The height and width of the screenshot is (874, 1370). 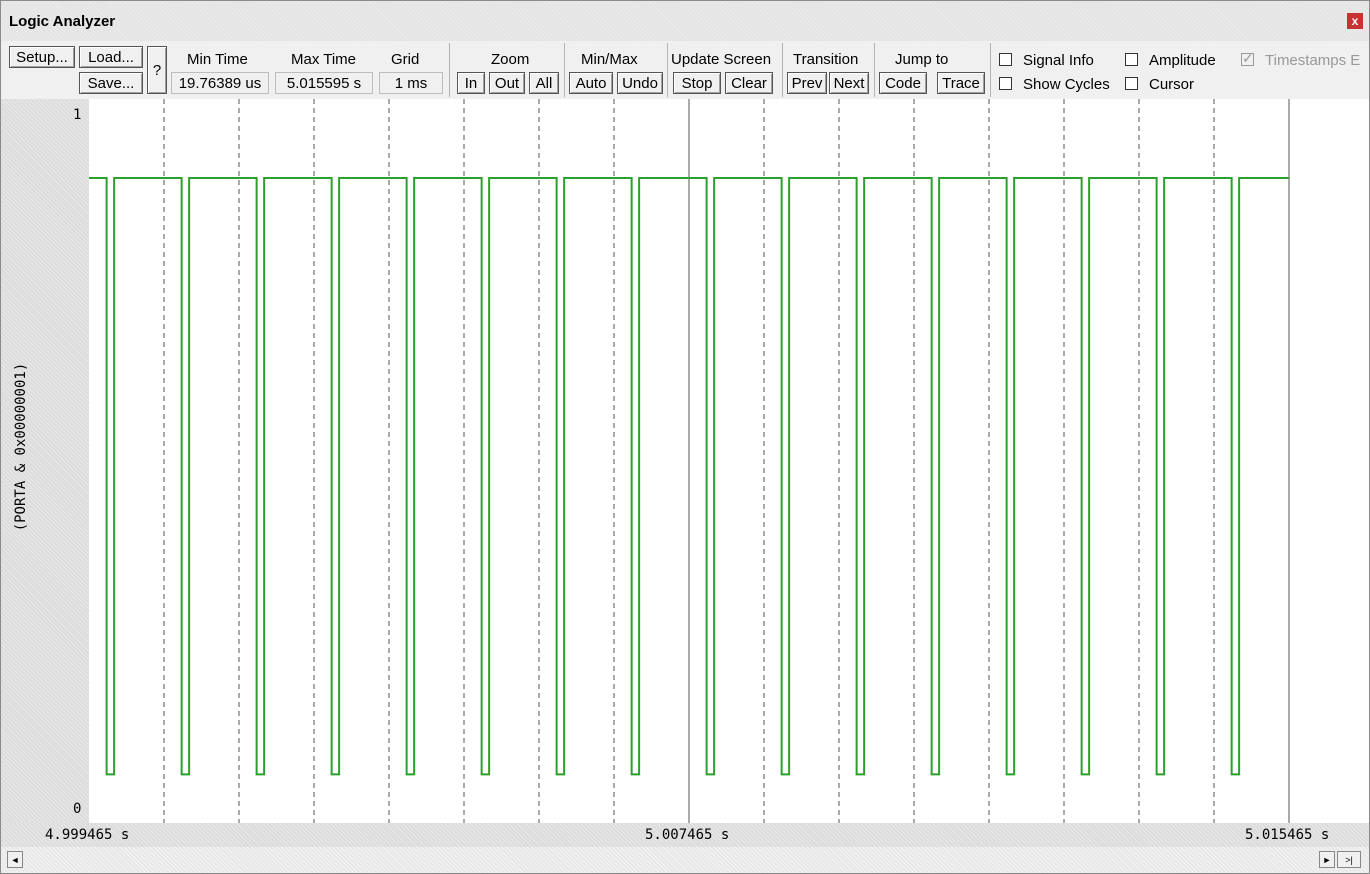 I want to click on minmax-auto-button: Auto, so click(x=591, y=83).